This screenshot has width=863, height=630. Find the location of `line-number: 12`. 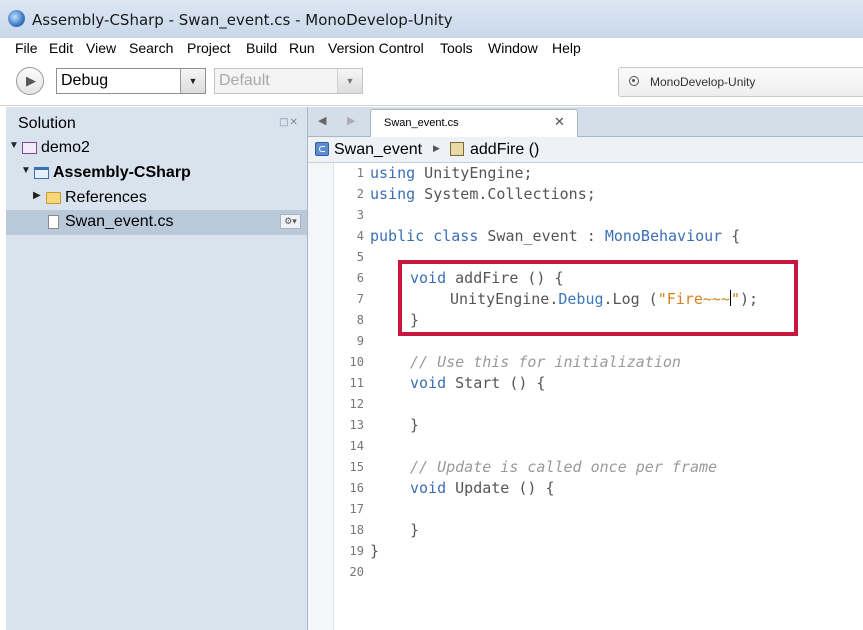

line-number: 12 is located at coordinates (356, 404).